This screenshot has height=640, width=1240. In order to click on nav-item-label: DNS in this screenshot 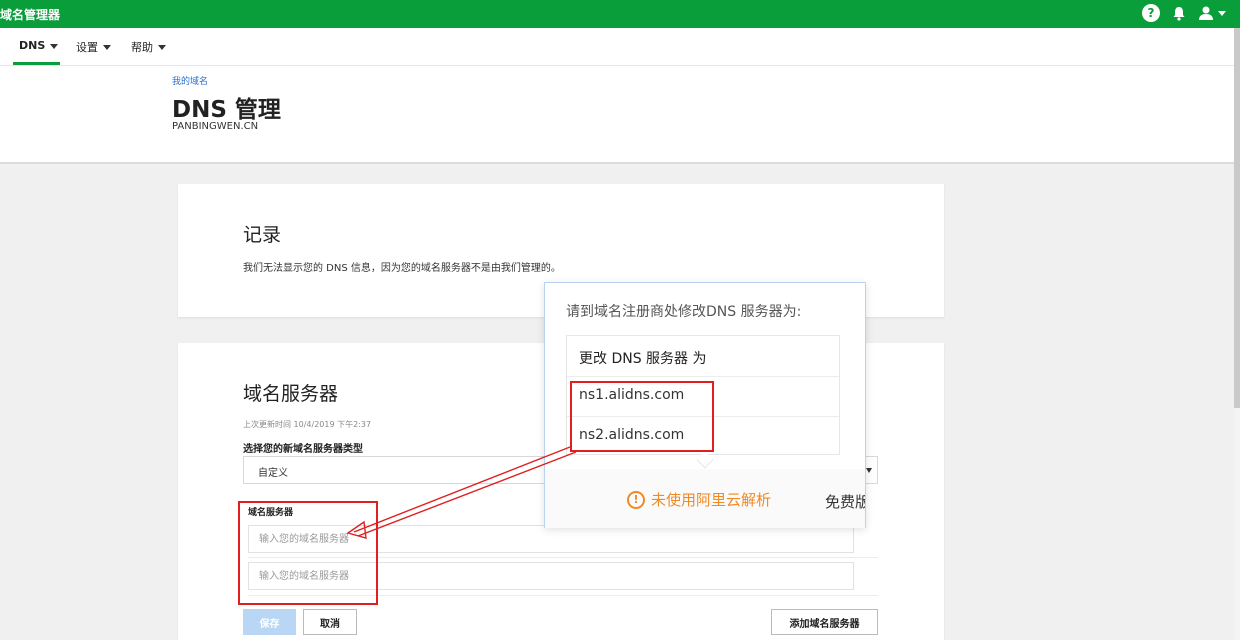, I will do `click(32, 45)`.